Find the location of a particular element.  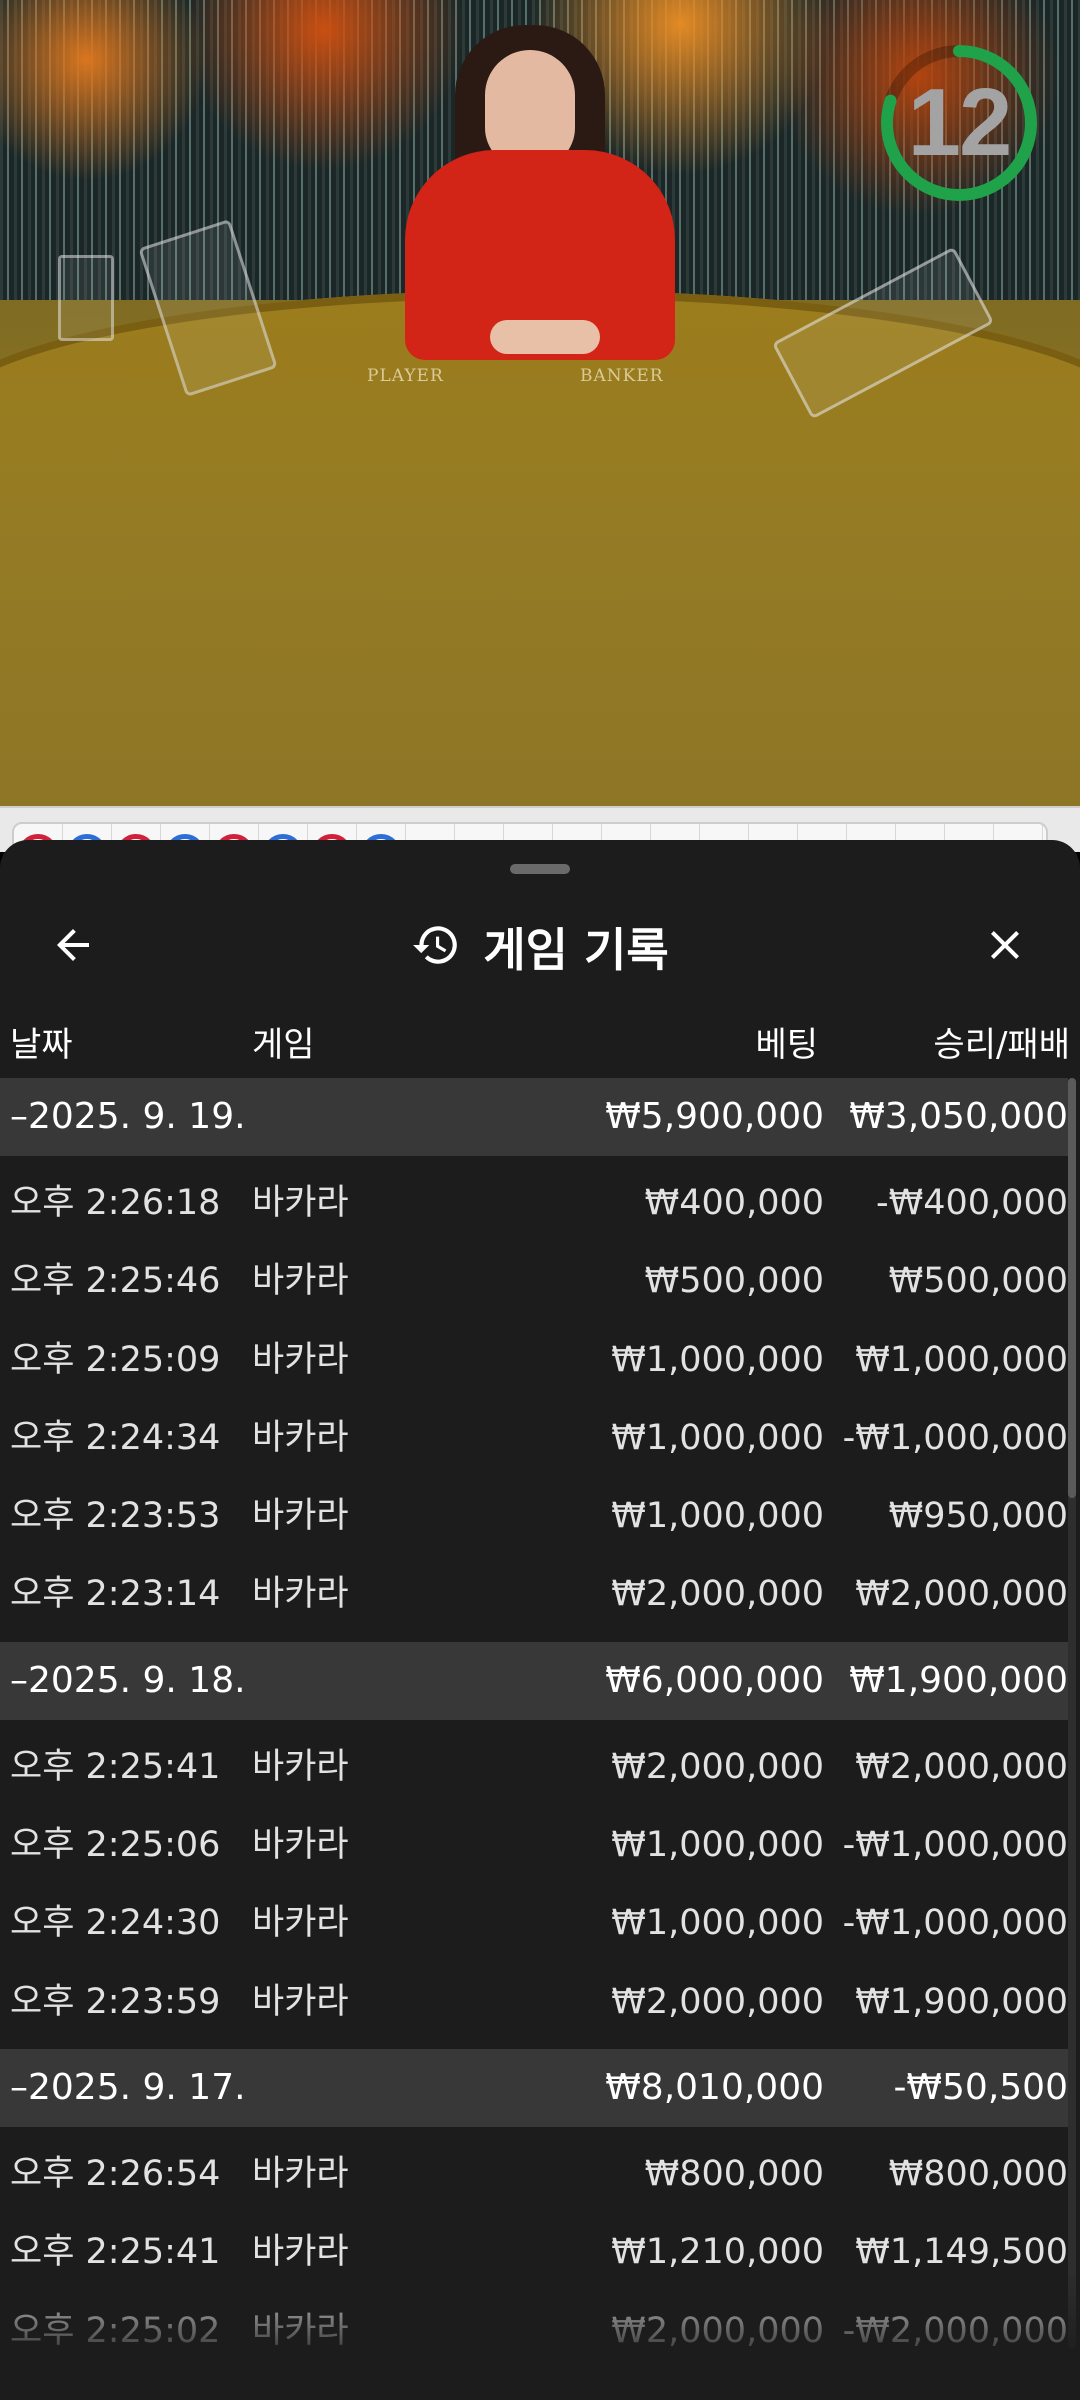

column-header-game: 게임 is located at coordinates (283, 1045).